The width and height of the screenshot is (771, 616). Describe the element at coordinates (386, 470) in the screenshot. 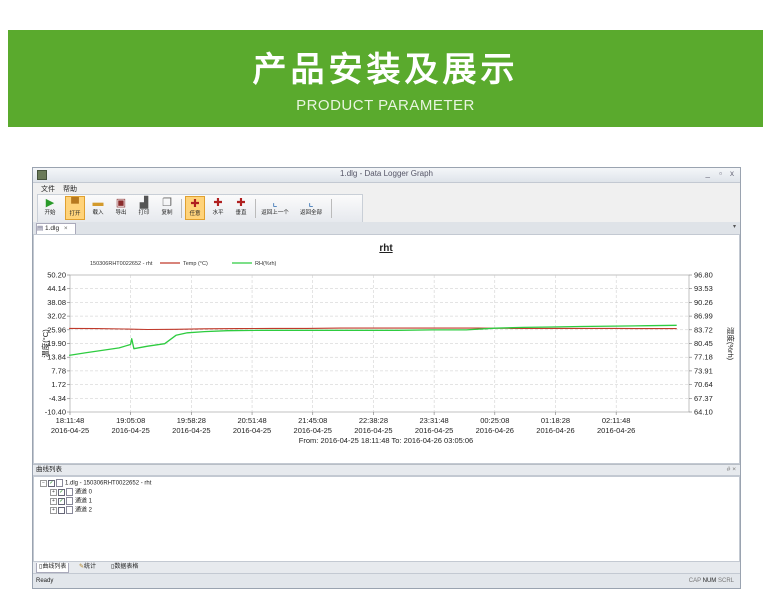

I see `curve-list-header: 曲线列表 # ×` at that location.